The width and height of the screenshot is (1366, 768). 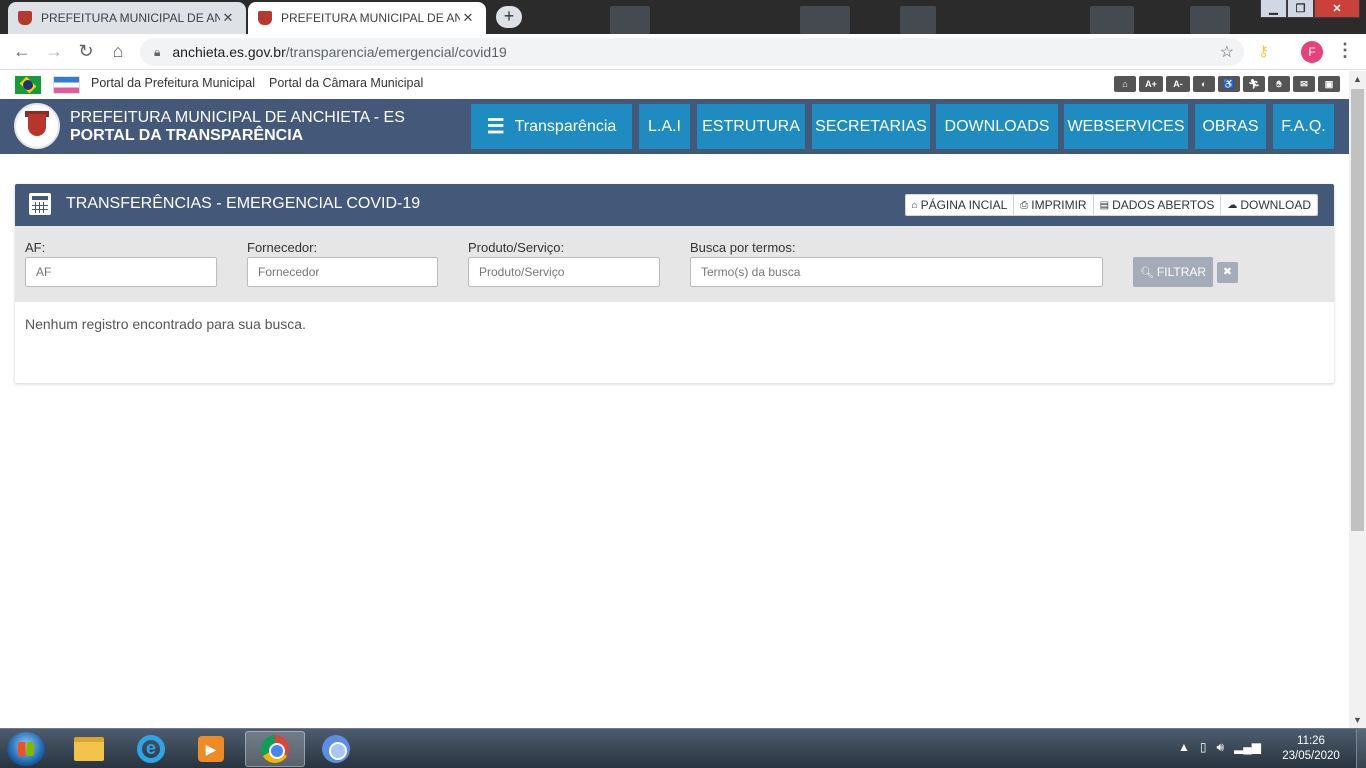 I want to click on portal-camara-link: Portal da Câmara Municipal, so click(x=346, y=83).